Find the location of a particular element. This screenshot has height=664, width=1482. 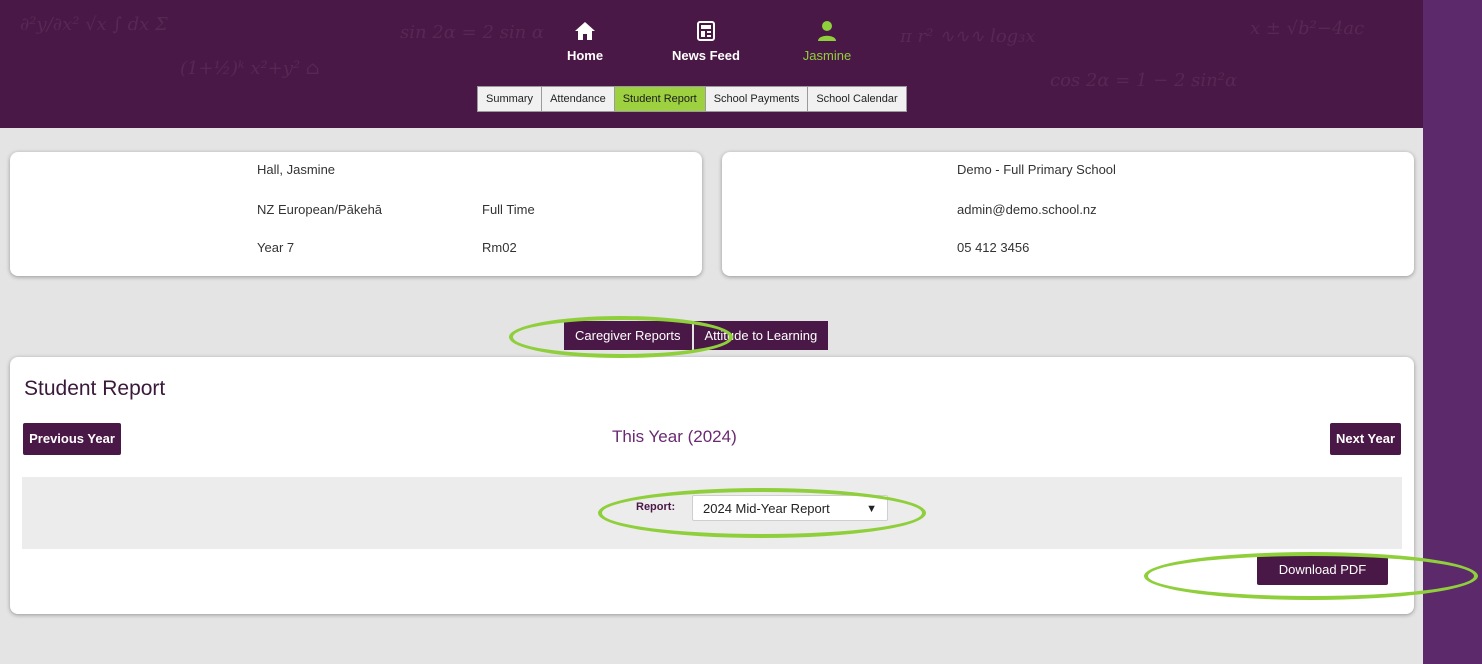

nav-news-feed-label: News Feed is located at coordinates (706, 55).